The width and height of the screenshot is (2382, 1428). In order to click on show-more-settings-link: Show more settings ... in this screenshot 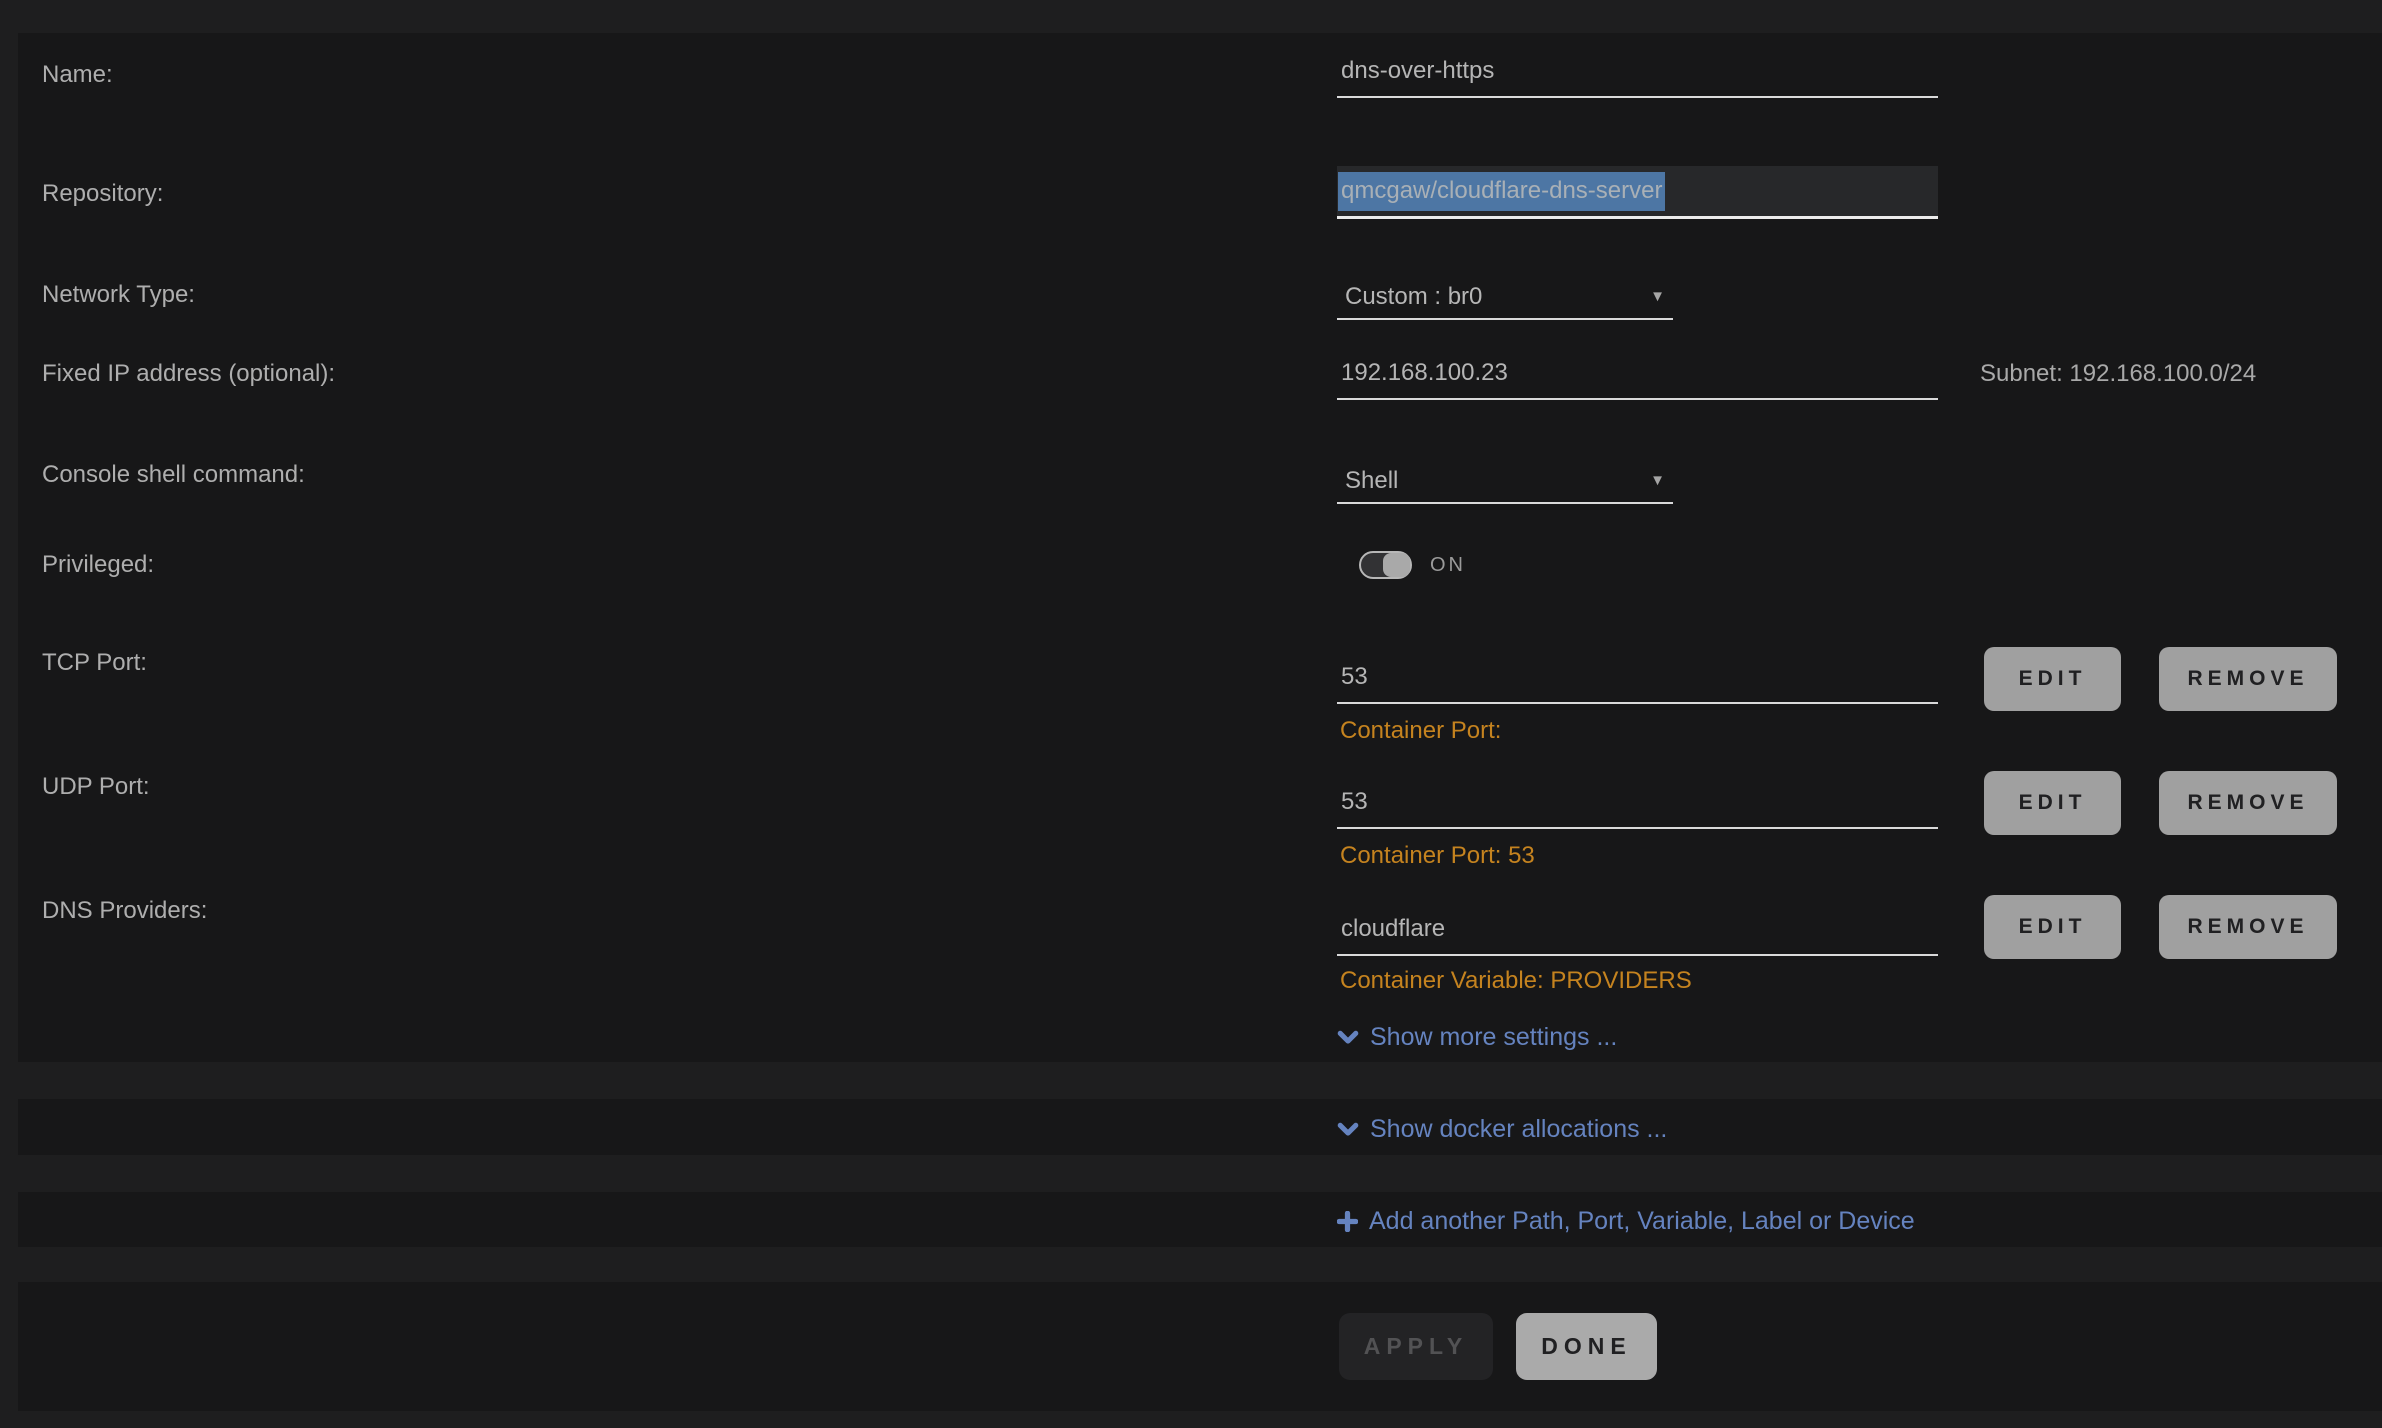, I will do `click(1477, 1037)`.